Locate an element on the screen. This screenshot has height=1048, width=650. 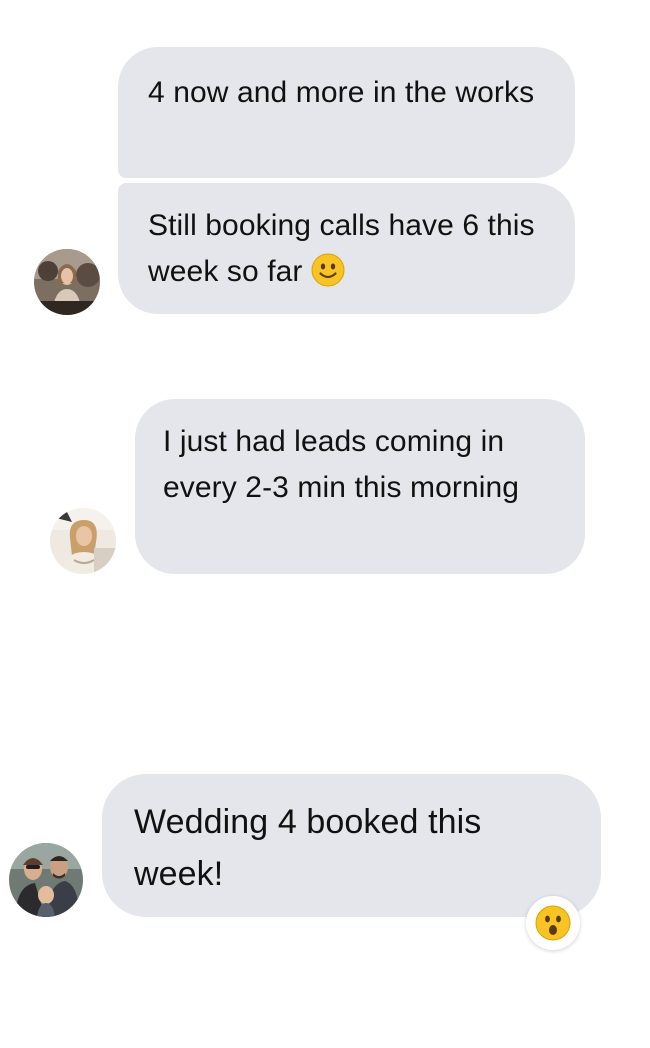
message-bubble: Wedding 4 booked this week! is located at coordinates (351, 845).